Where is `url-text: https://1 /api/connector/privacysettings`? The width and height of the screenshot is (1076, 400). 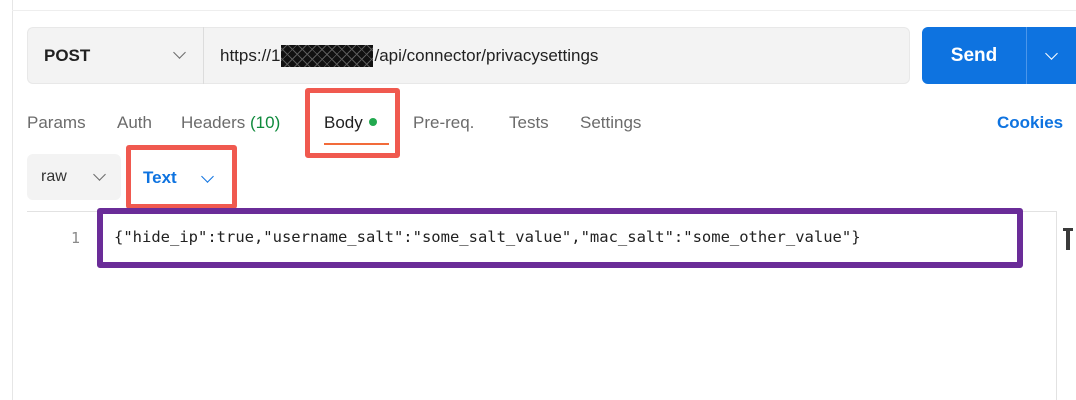 url-text: https://1 /api/connector/privacysettings is located at coordinates (409, 56).